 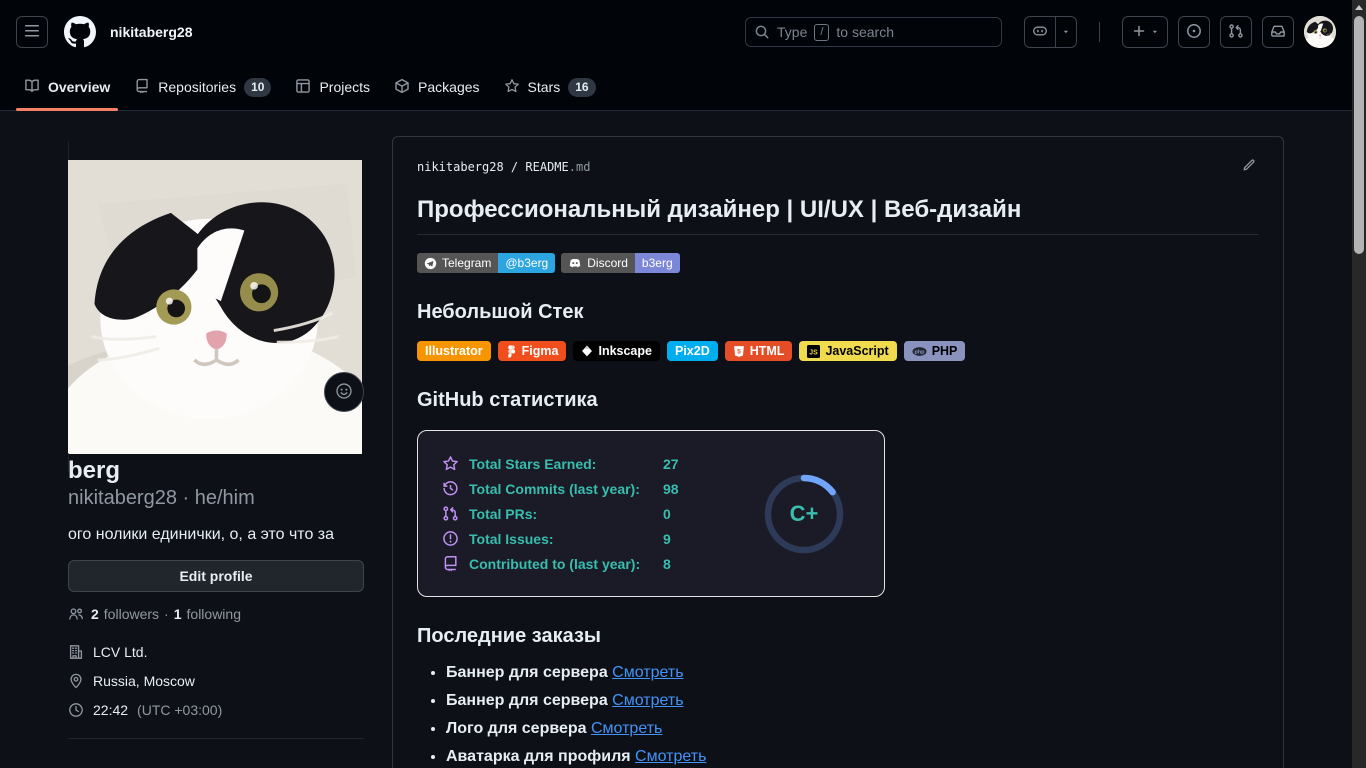 I want to click on discord-badge: Discord b3erg, so click(x=620, y=263).